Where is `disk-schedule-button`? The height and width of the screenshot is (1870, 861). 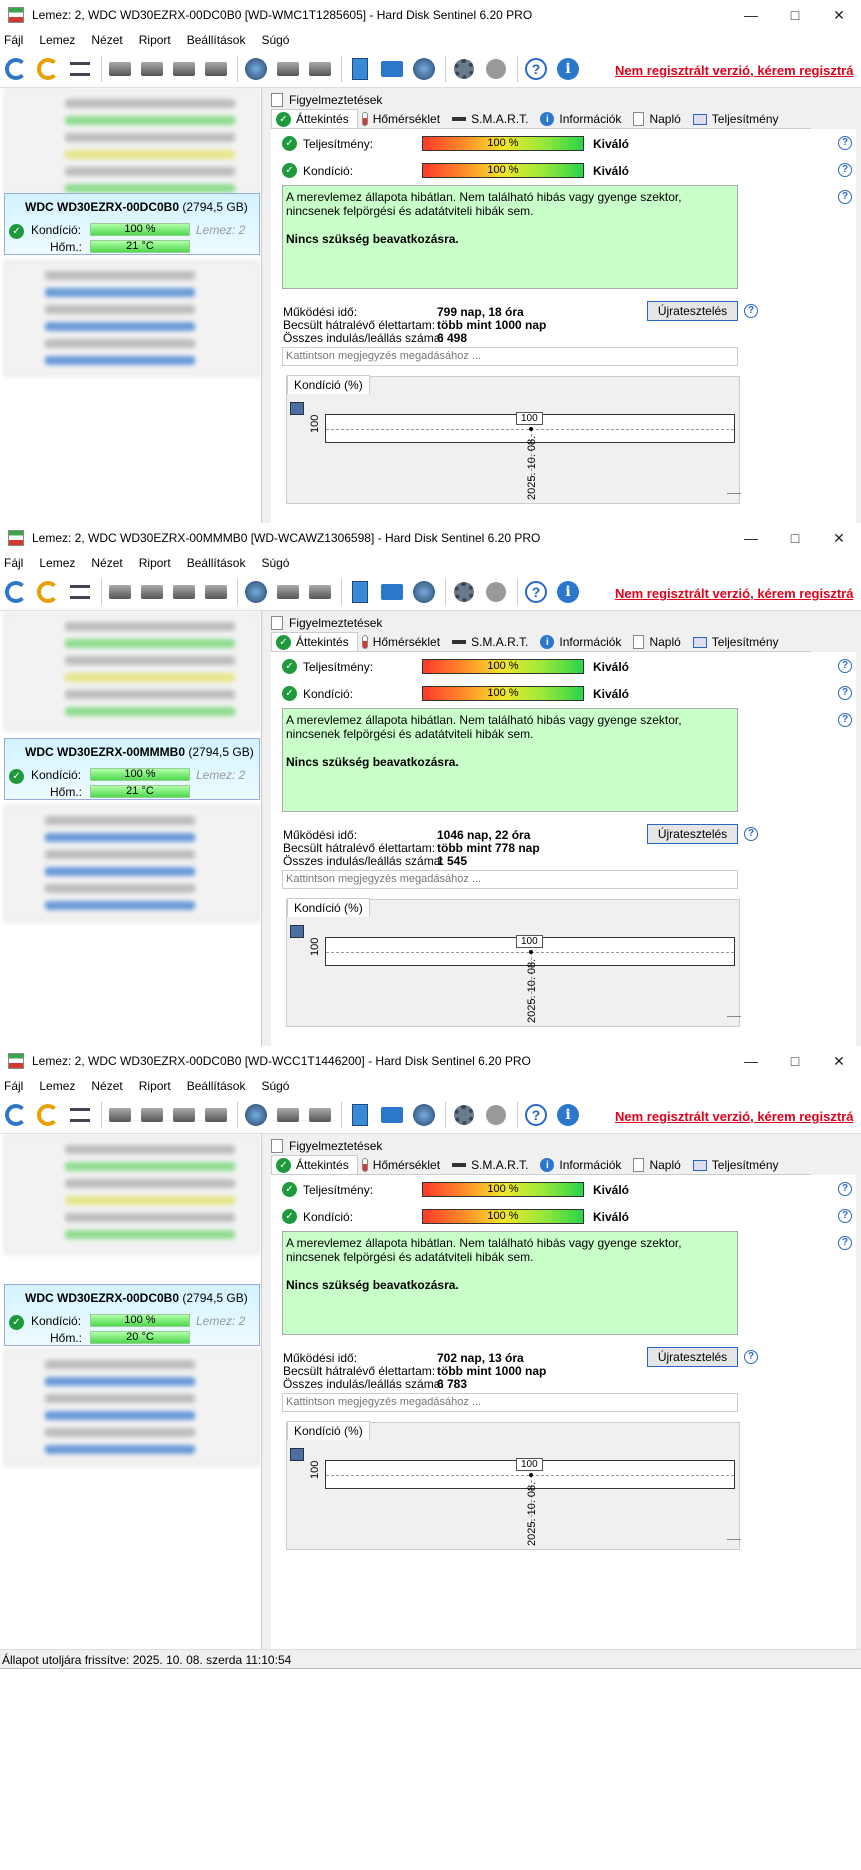
disk-schedule-button is located at coordinates (152, 592).